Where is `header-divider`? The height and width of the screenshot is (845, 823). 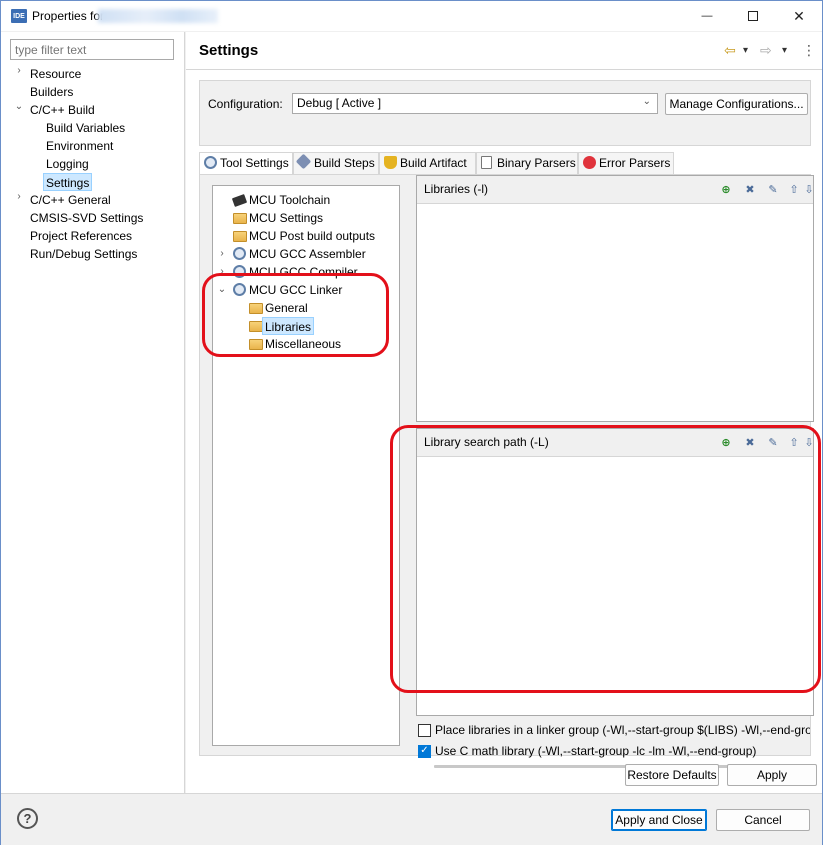 header-divider is located at coordinates (504, 69).